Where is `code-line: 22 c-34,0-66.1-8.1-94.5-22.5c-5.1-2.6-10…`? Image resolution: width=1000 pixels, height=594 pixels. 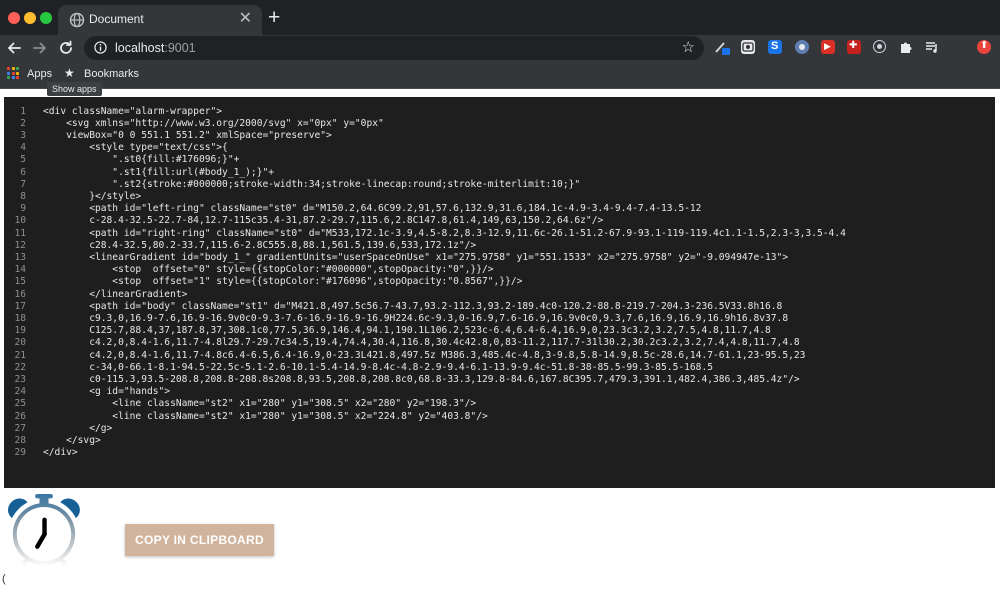 code-line: 22 c-34,0-66.1-8.1-94.5-22.5c-5.1-2.6-10… is located at coordinates (496, 368).